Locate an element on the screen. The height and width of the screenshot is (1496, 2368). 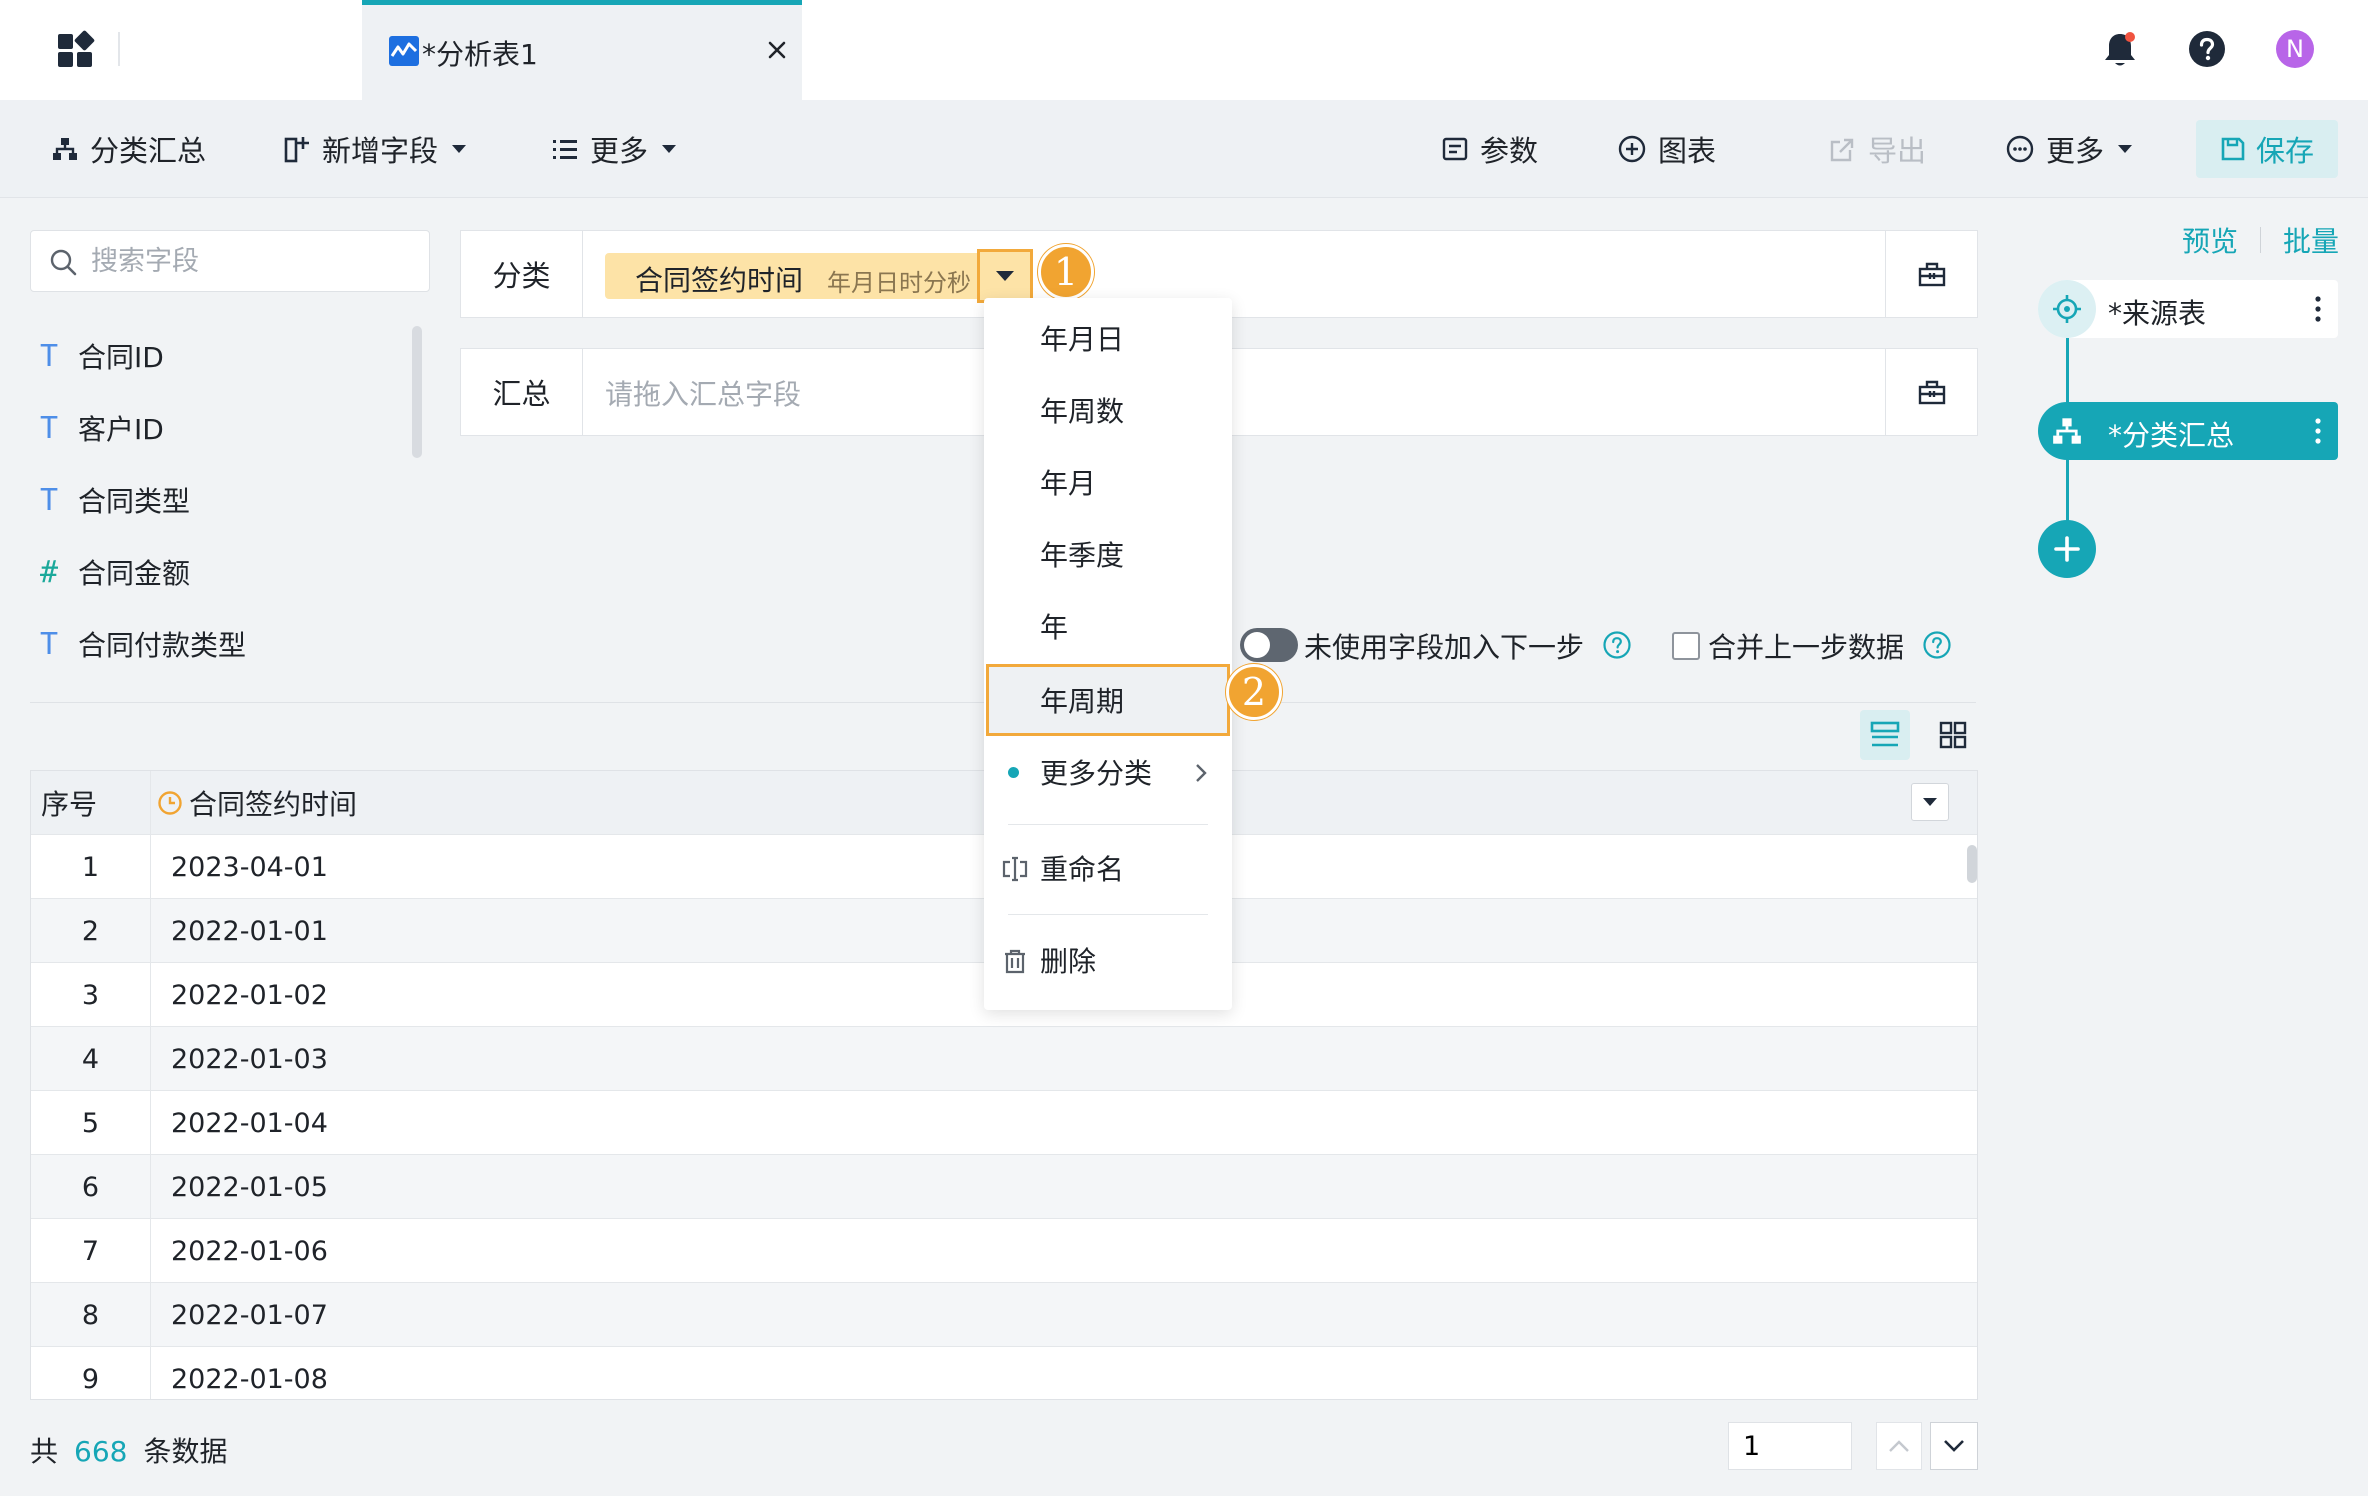
table-footer: 共668条数据 /7 is located at coordinates (1184, 1448).